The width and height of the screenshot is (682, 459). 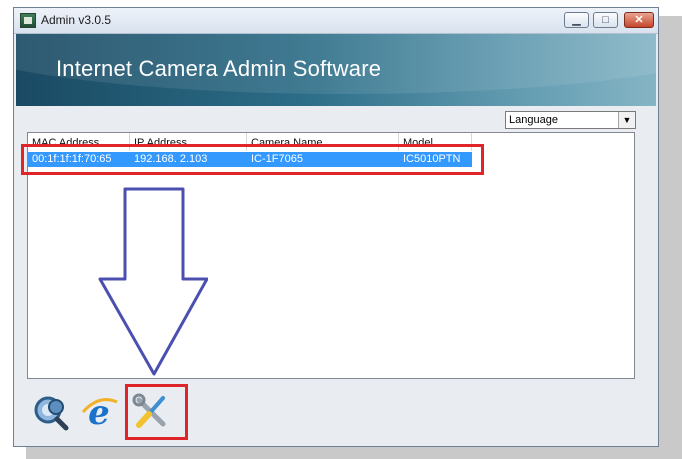 I want to click on maximize-button: □, so click(x=605, y=20).